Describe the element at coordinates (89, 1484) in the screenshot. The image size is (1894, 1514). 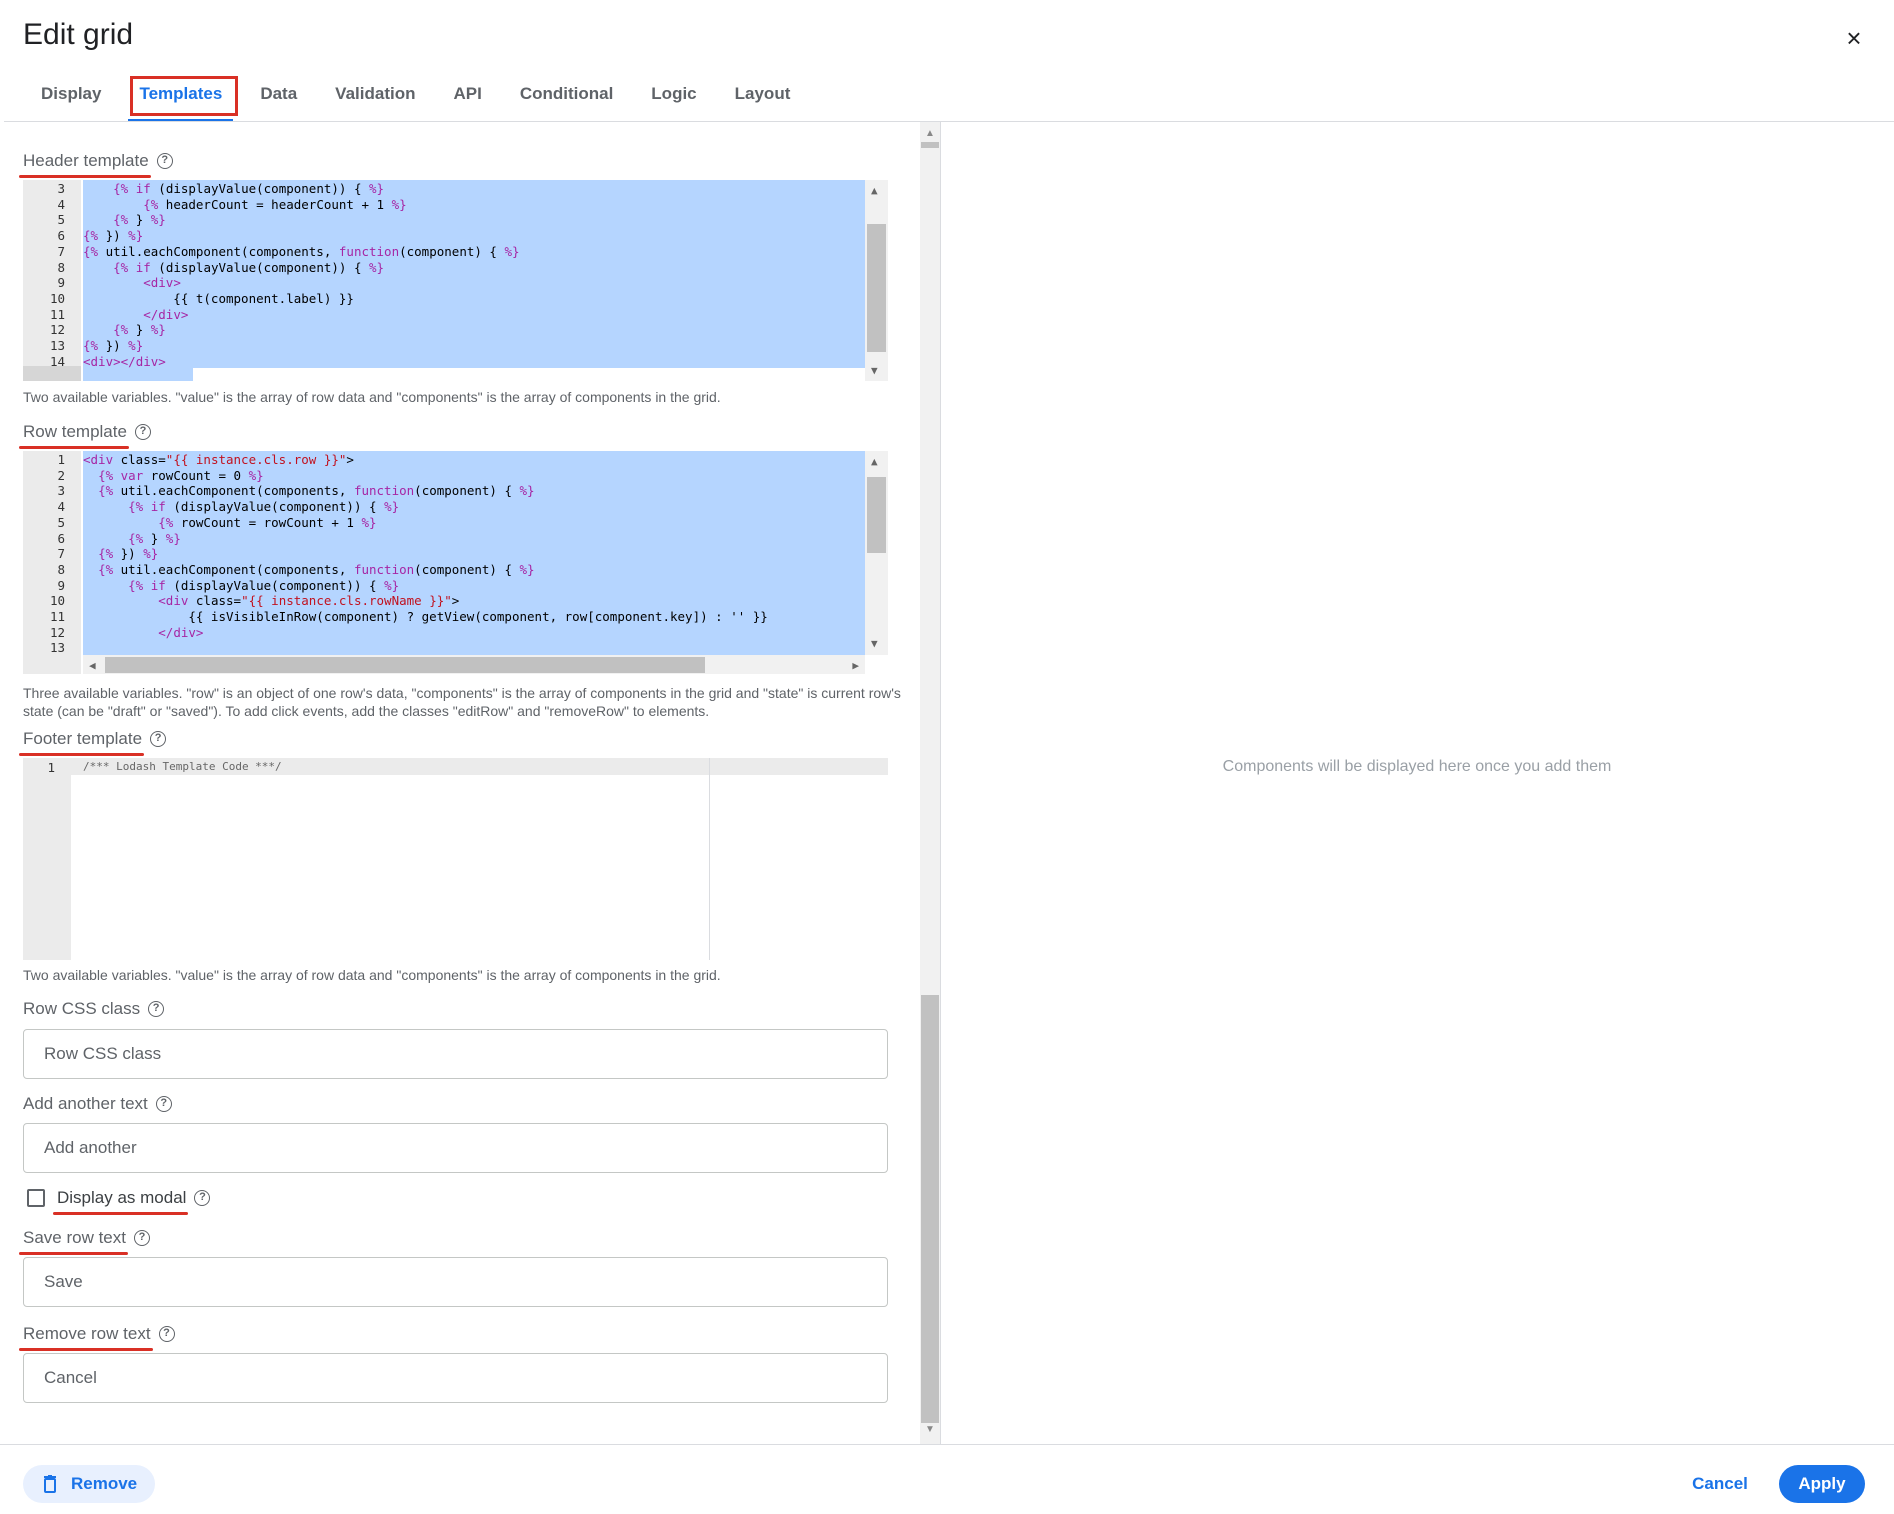
I see `remove-button: Remove` at that location.